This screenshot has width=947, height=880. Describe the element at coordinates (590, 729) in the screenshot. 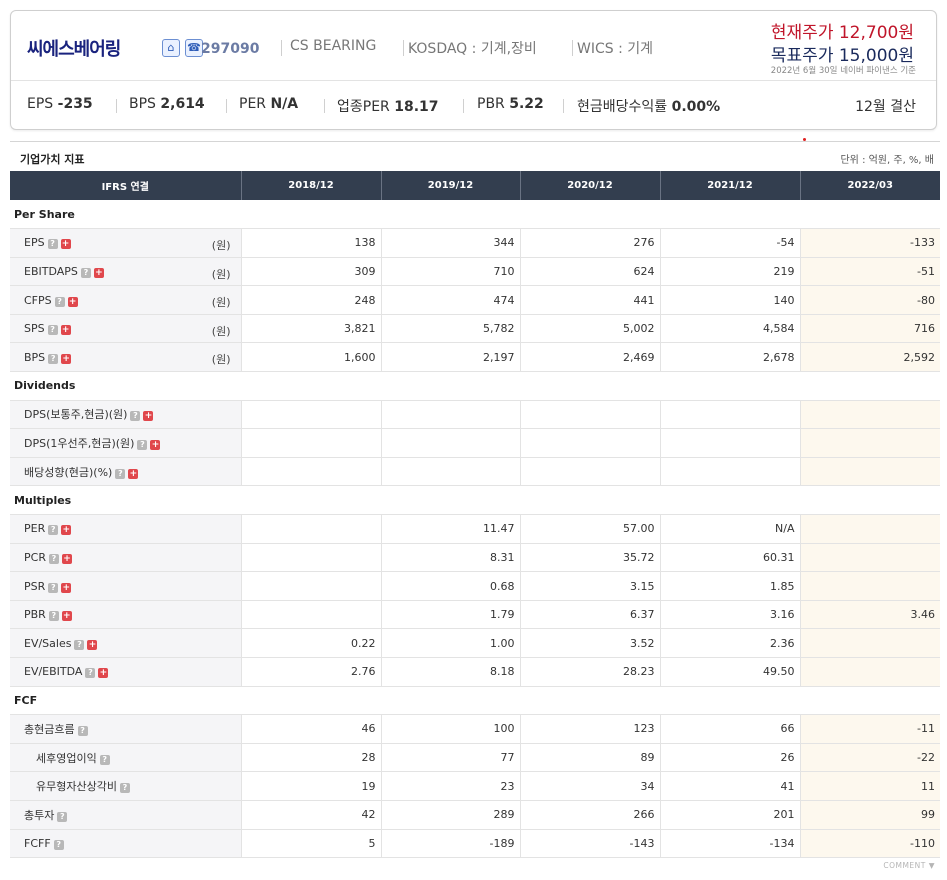

I see `value-cell: 123` at that location.